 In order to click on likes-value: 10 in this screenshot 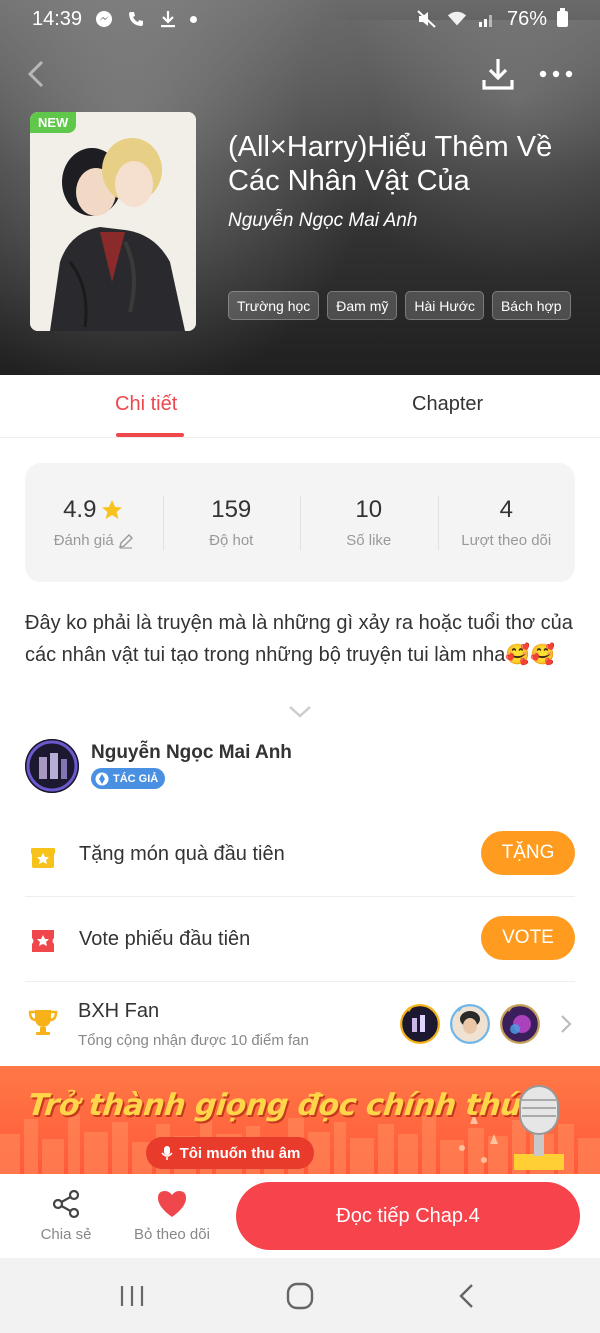, I will do `click(369, 509)`.